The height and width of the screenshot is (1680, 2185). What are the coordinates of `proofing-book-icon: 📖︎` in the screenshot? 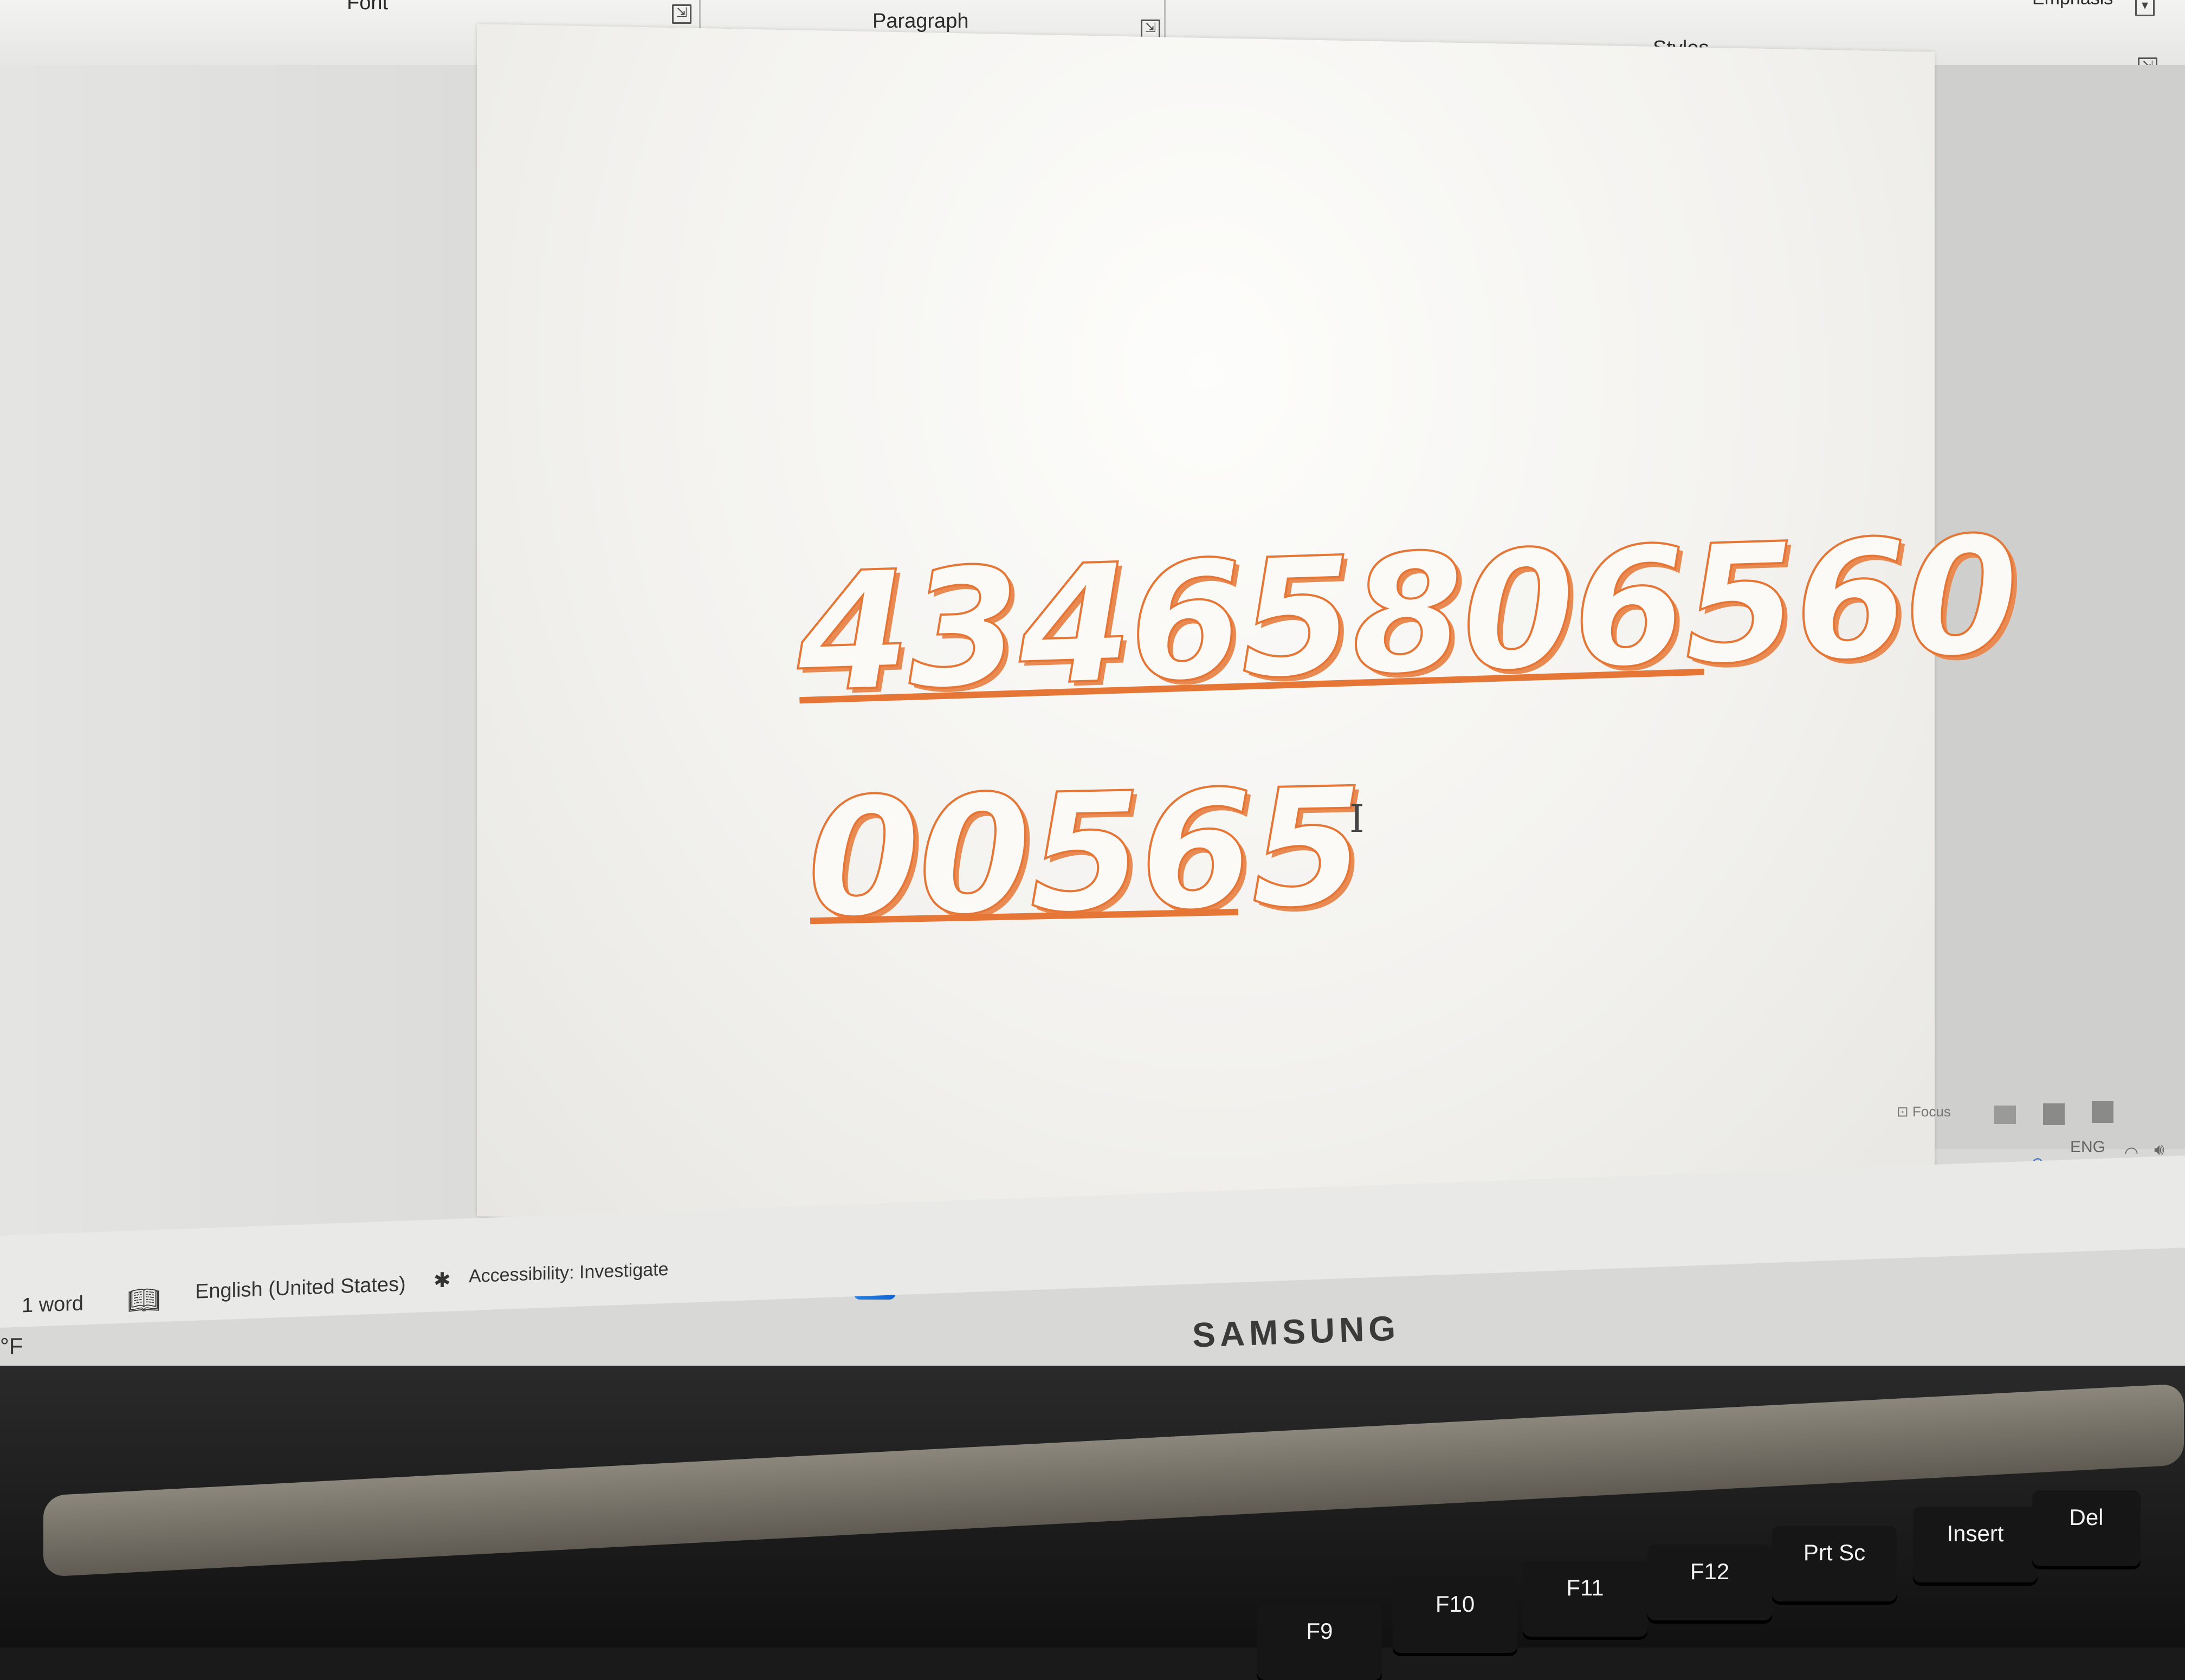 It's located at (144, 1300).